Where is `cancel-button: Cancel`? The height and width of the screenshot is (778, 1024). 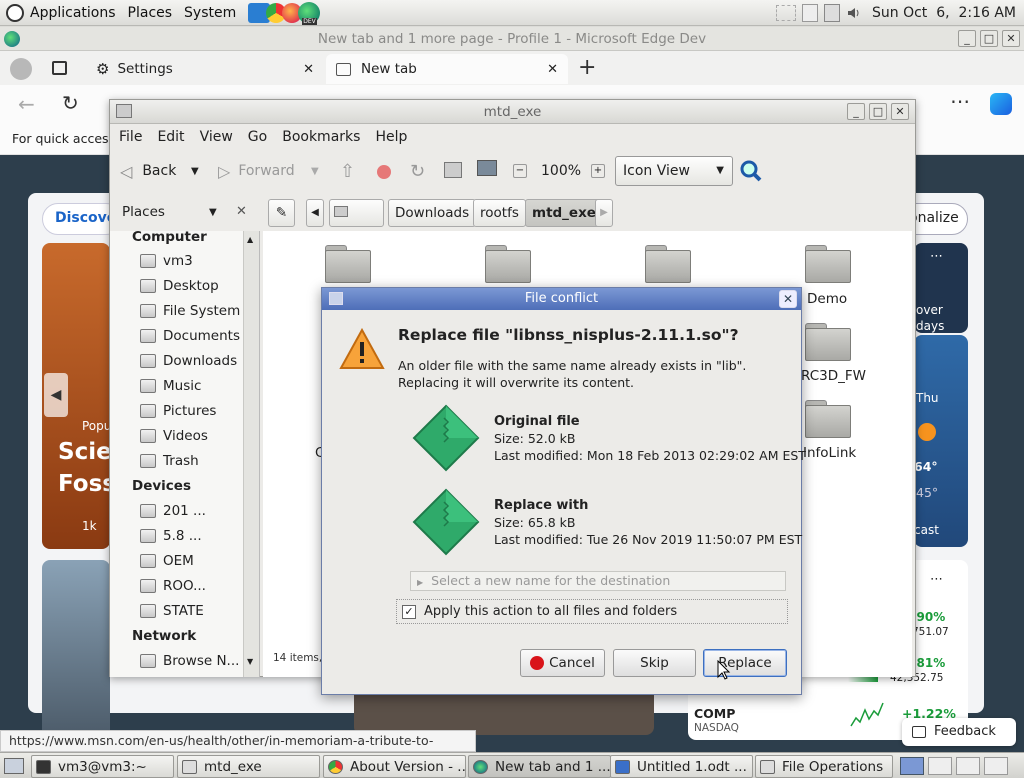 cancel-button: Cancel is located at coordinates (562, 663).